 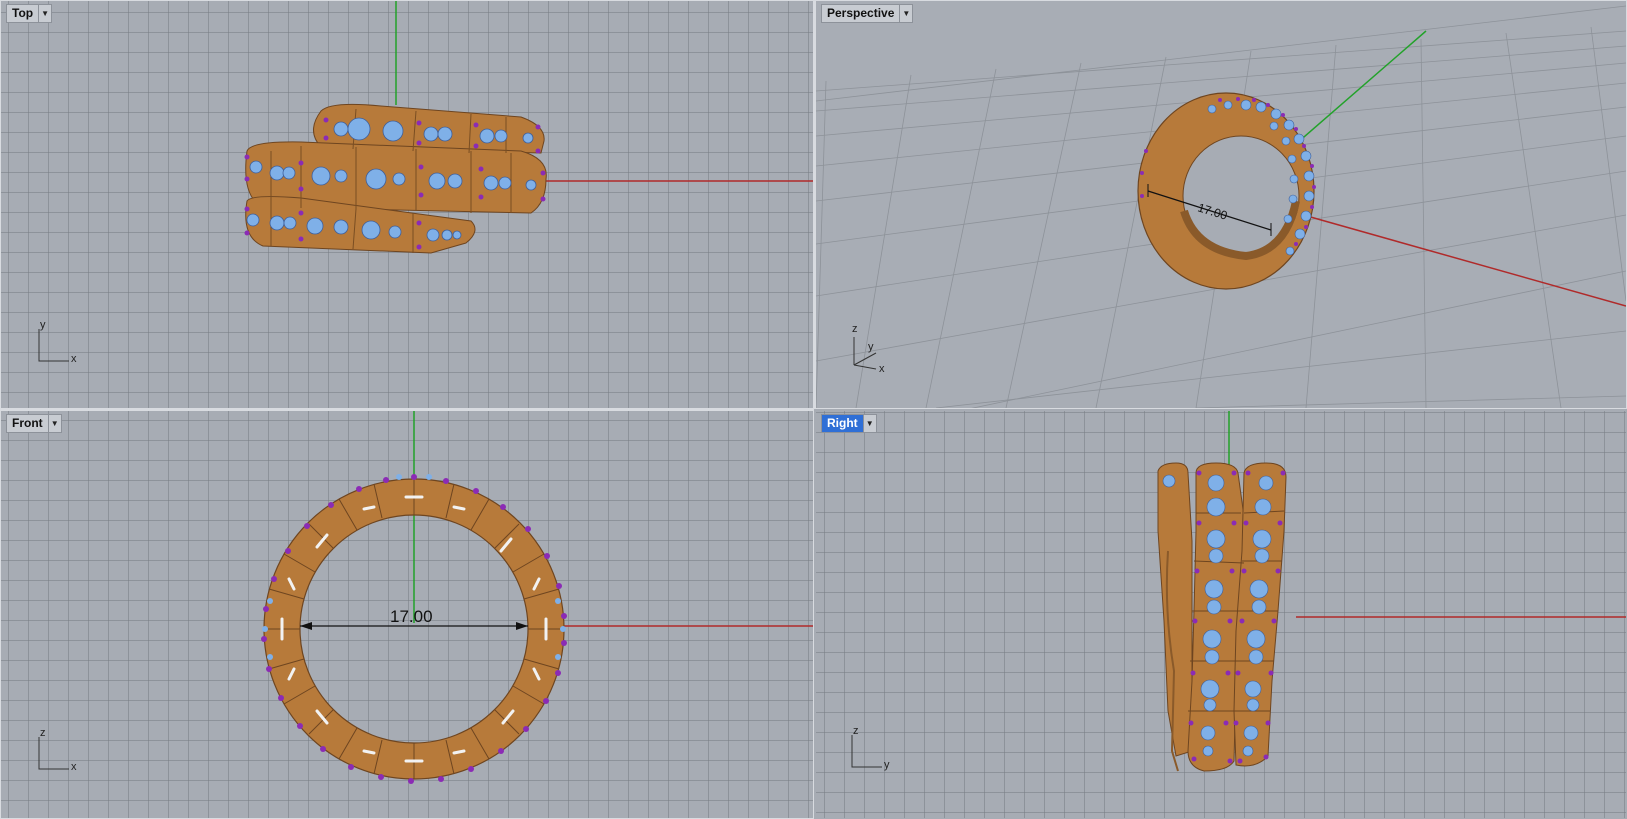 What do you see at coordinates (1391, 591) in the screenshot?
I see `right-view-scene` at bounding box center [1391, 591].